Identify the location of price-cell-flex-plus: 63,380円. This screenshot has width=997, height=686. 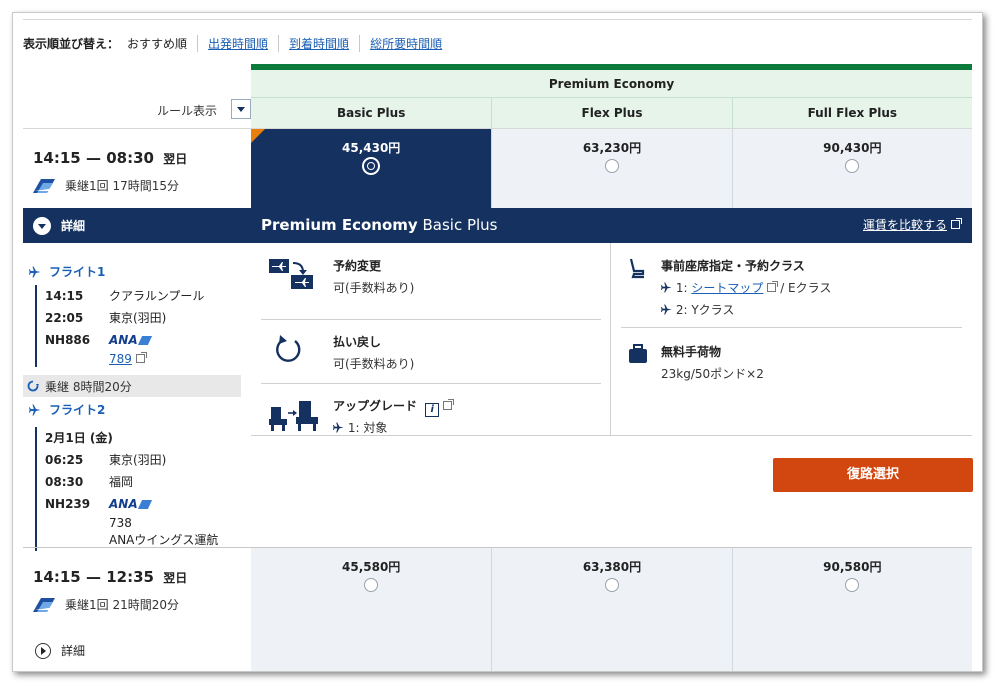
(611, 609).